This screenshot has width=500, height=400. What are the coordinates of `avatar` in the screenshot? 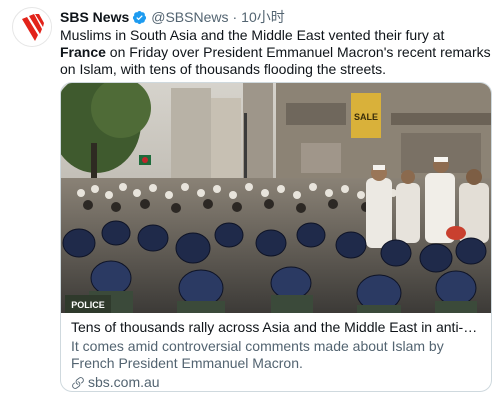 It's located at (32, 27).